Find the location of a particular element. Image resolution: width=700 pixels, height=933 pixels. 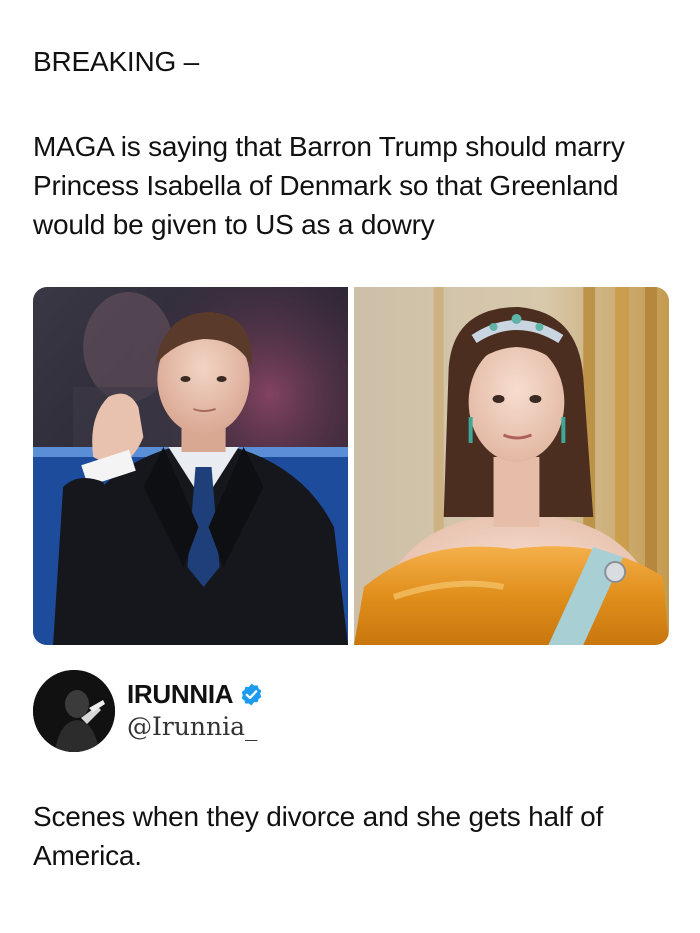

reply-author: IRUNNIA @Irunnia_ is located at coordinates (148, 711).